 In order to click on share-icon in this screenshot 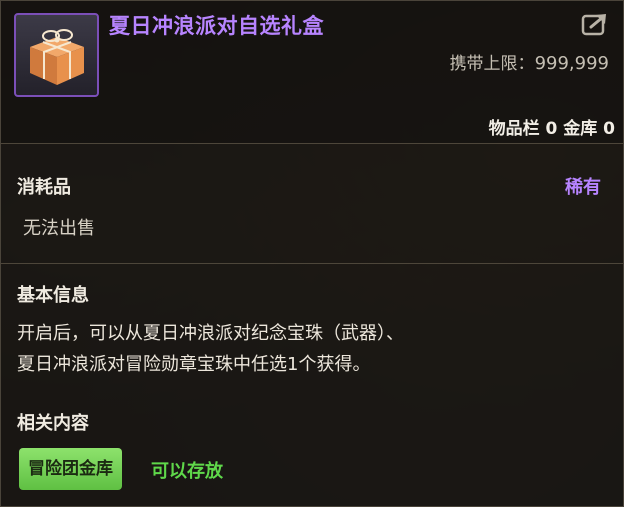, I will do `click(593, 25)`.